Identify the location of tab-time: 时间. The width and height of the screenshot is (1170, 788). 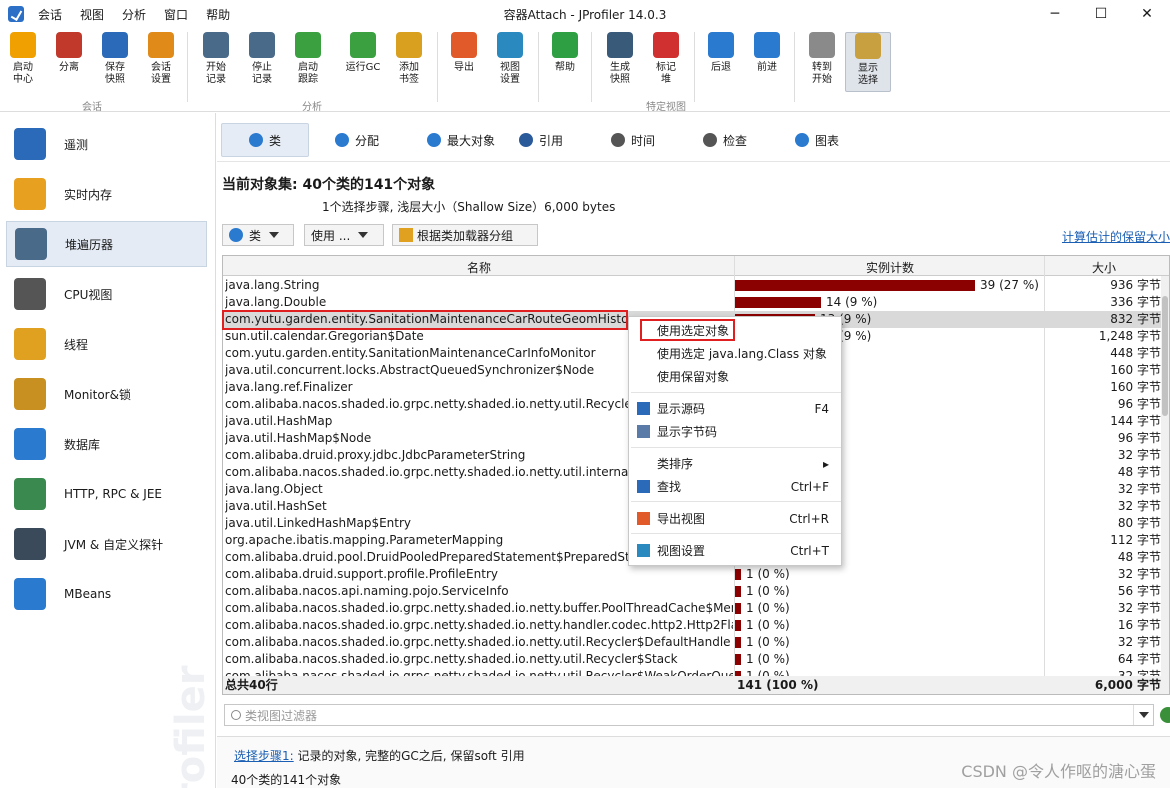
(642, 140).